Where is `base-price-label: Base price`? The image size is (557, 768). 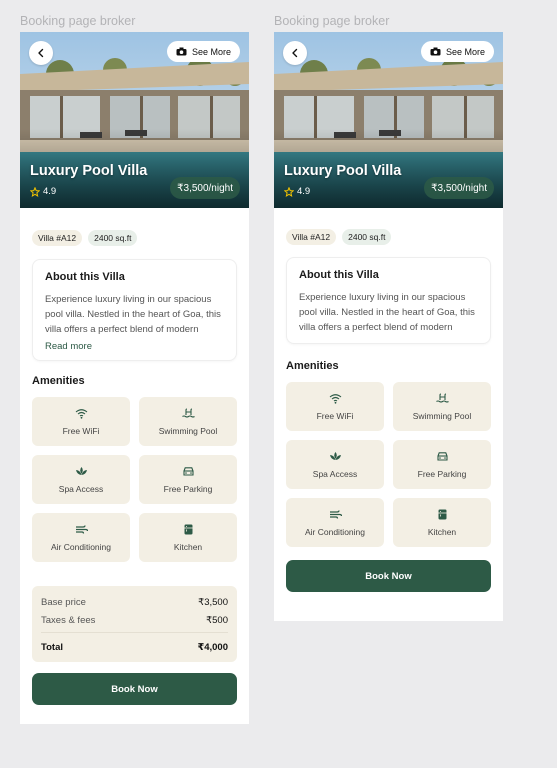 base-price-label: Base price is located at coordinates (63, 602).